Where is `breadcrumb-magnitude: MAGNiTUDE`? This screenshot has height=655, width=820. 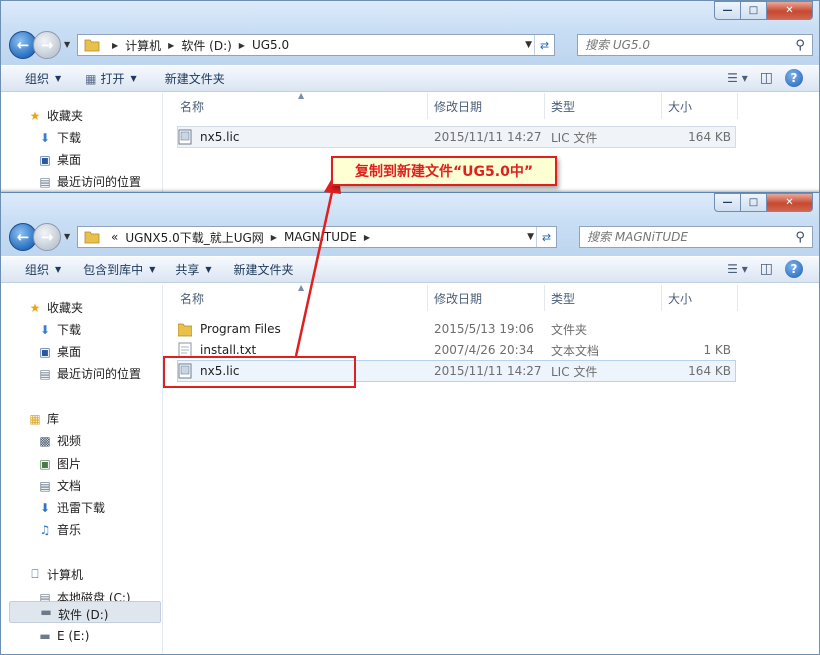
breadcrumb-magnitude: MAGNiTUDE is located at coordinates (320, 237).